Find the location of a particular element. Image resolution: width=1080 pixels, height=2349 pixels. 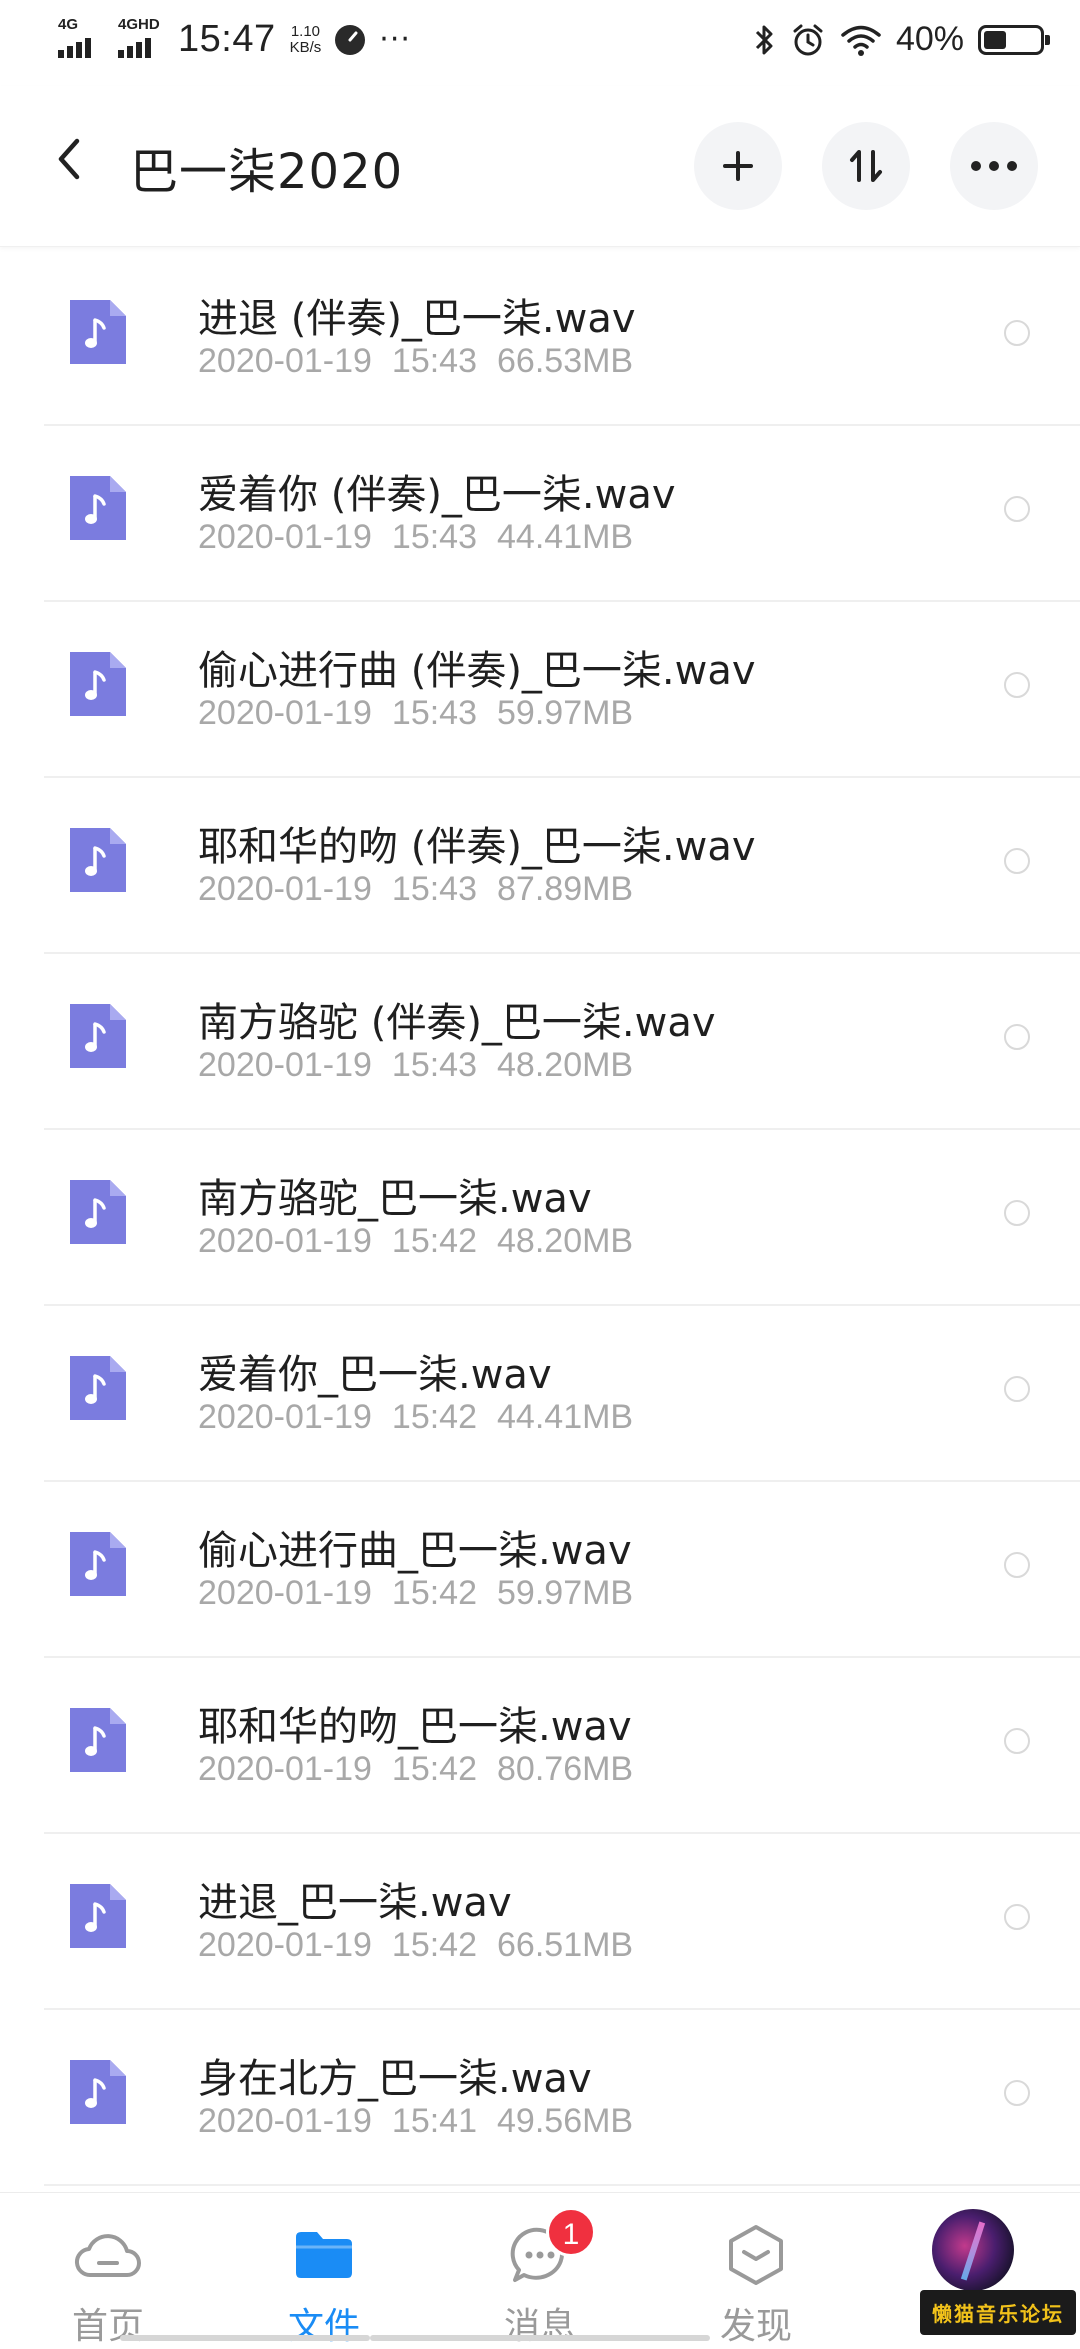

status-bar: 4G 4GHD 15:47 1.10 KB/s ··· 40% is located at coordinates (540, 43).